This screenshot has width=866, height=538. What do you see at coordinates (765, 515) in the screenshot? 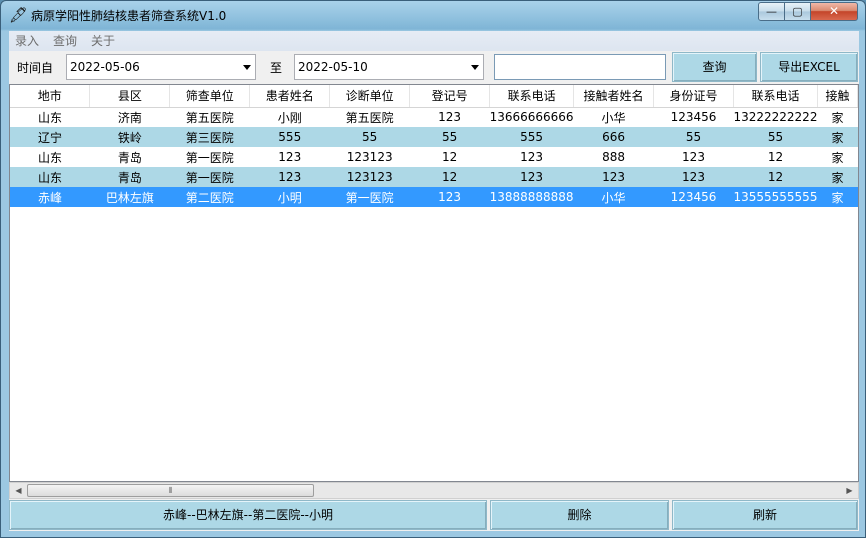
I see `refresh-button: 刷新` at bounding box center [765, 515].